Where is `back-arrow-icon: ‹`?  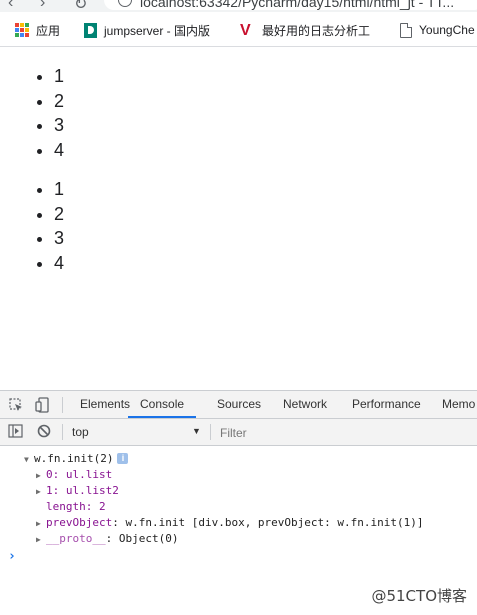 back-arrow-icon: ‹ is located at coordinates (10, 6).